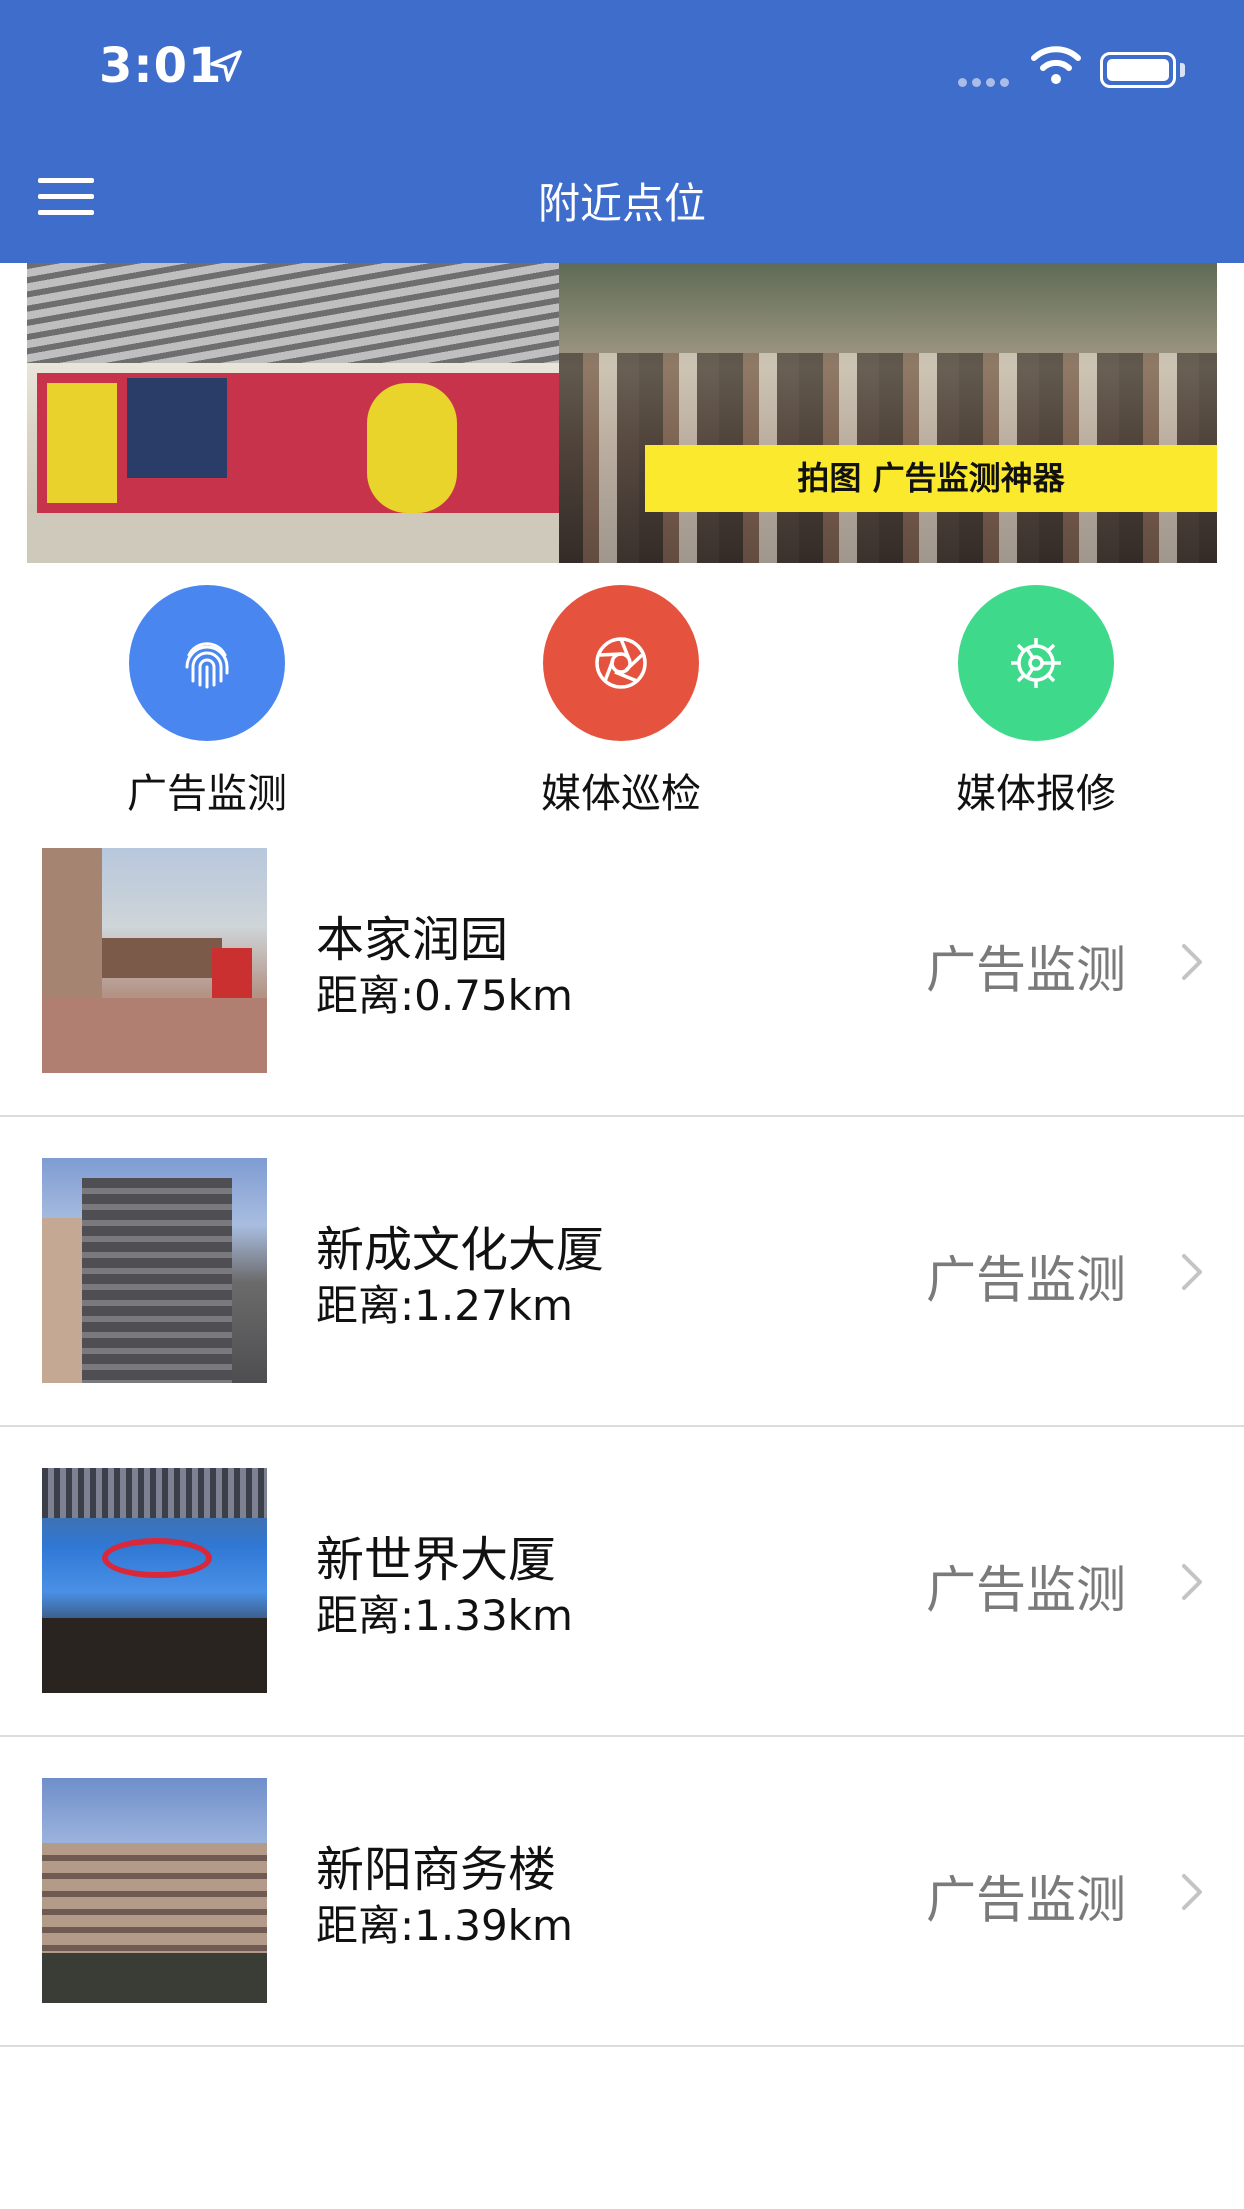 The height and width of the screenshot is (2209, 1244). Describe the element at coordinates (436, 1560) in the screenshot. I see `location-name: 新世界大厦` at that location.